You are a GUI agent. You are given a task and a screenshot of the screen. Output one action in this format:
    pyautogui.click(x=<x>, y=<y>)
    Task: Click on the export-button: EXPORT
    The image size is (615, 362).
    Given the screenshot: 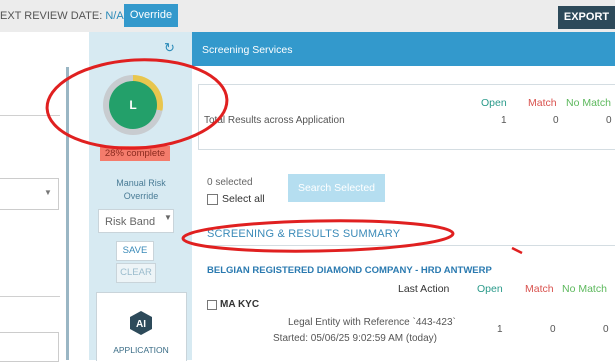 What is the action you would take?
    pyautogui.click(x=586, y=17)
    